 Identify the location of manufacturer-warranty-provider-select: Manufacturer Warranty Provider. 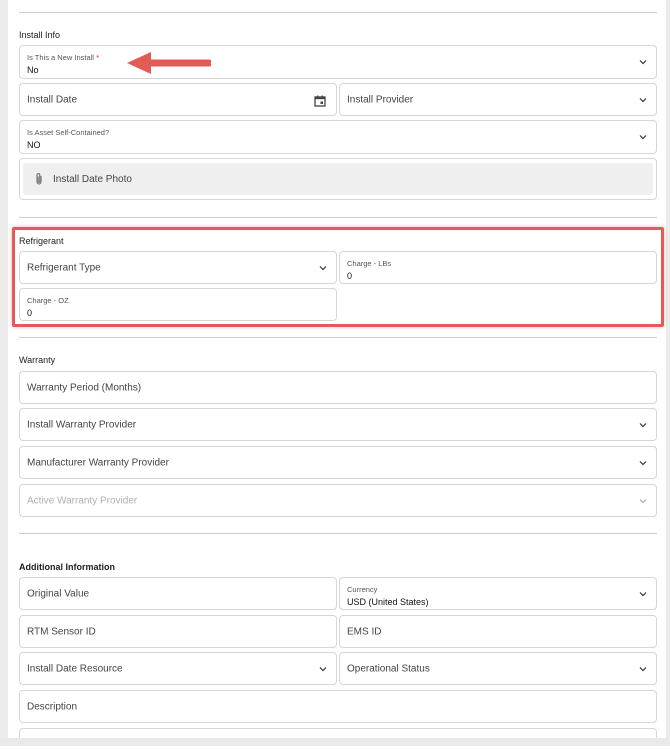
(338, 462).